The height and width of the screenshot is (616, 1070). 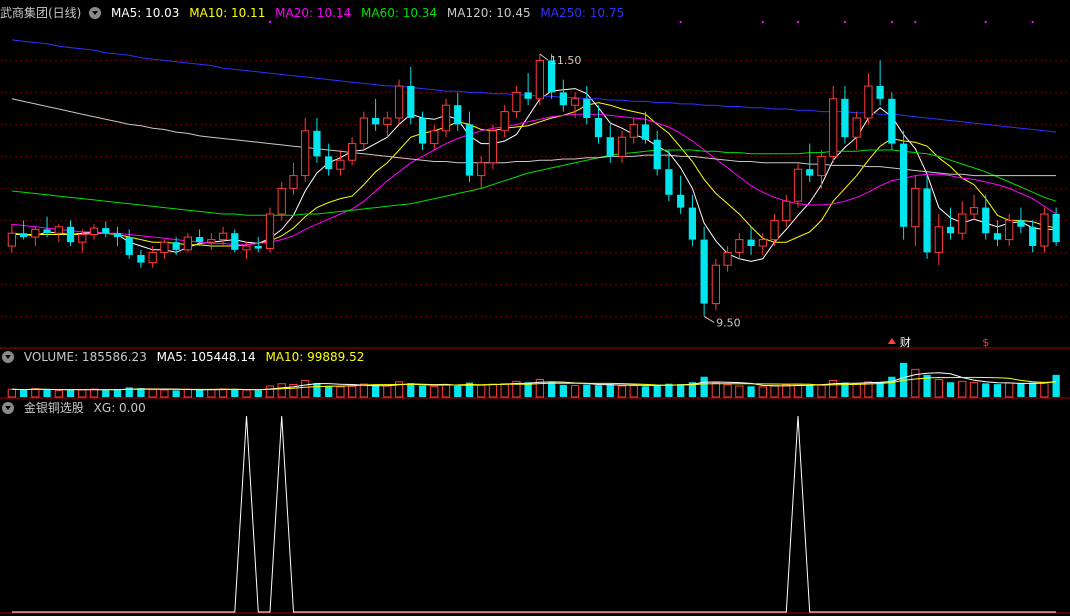 What do you see at coordinates (8, 357) in the screenshot?
I see `volume-toggle-icon` at bounding box center [8, 357].